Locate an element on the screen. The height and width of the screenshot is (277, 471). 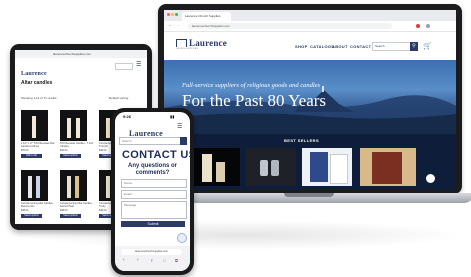
search-button: ⚲ is located at coordinates (414, 46).